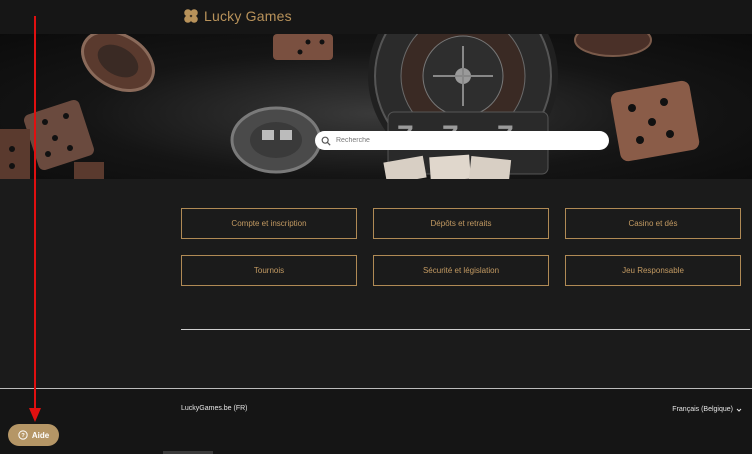  What do you see at coordinates (461, 270) in the screenshot?
I see `category-security-legislation: Sécurité et législation` at bounding box center [461, 270].